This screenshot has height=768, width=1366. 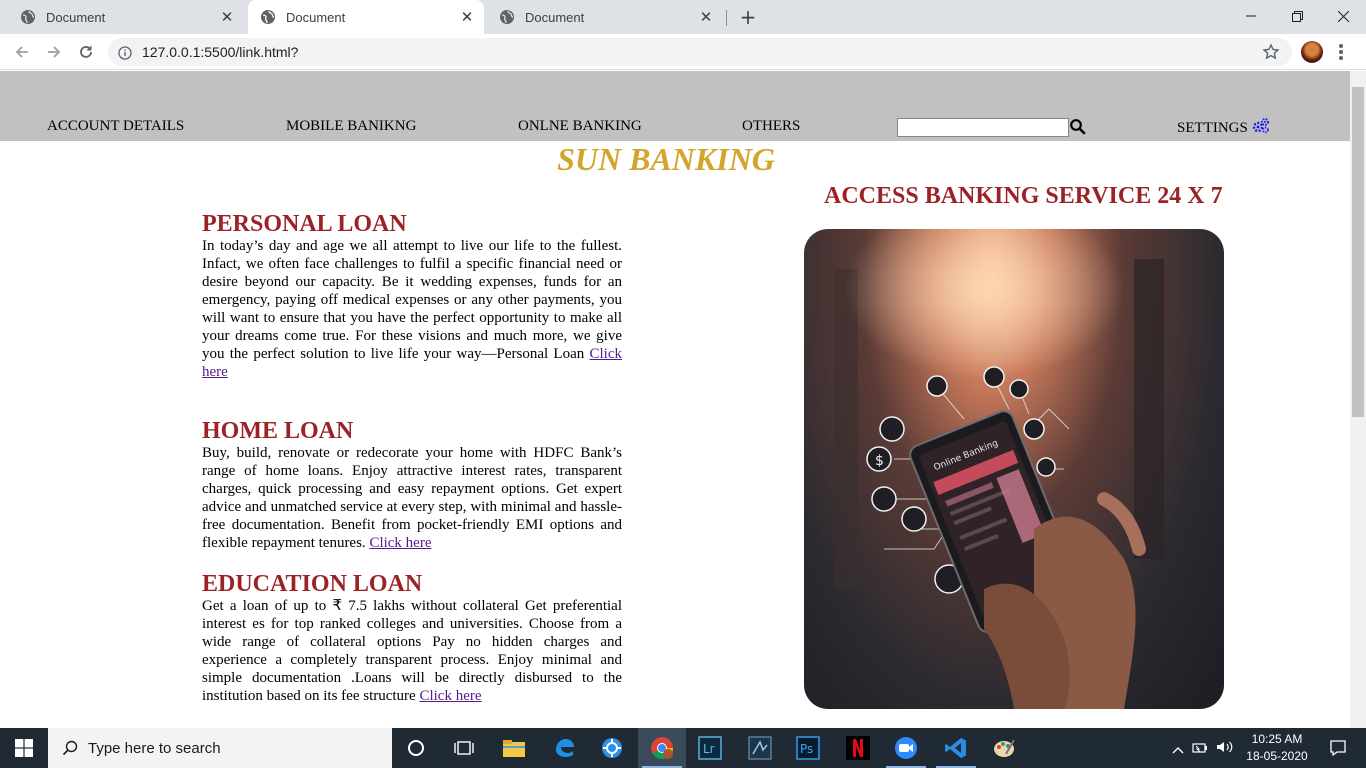 I want to click on browser-tab-3: Document ✕, so click(x=605, y=17).